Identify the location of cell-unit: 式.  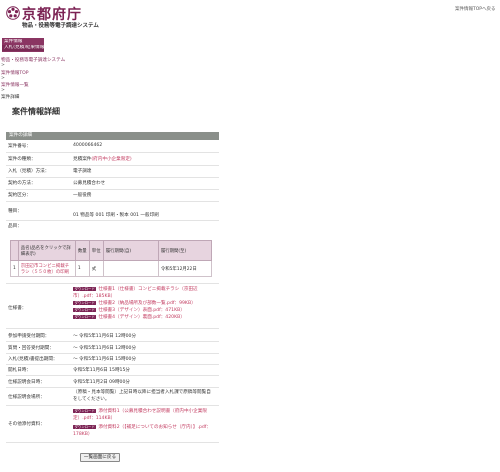
(96, 268).